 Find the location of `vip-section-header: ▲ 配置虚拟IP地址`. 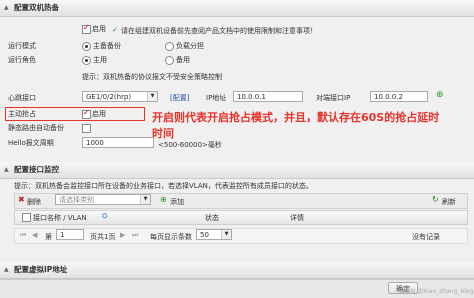

vip-section-header: ▲ 配置虚拟IP地址 is located at coordinates (237, 270).